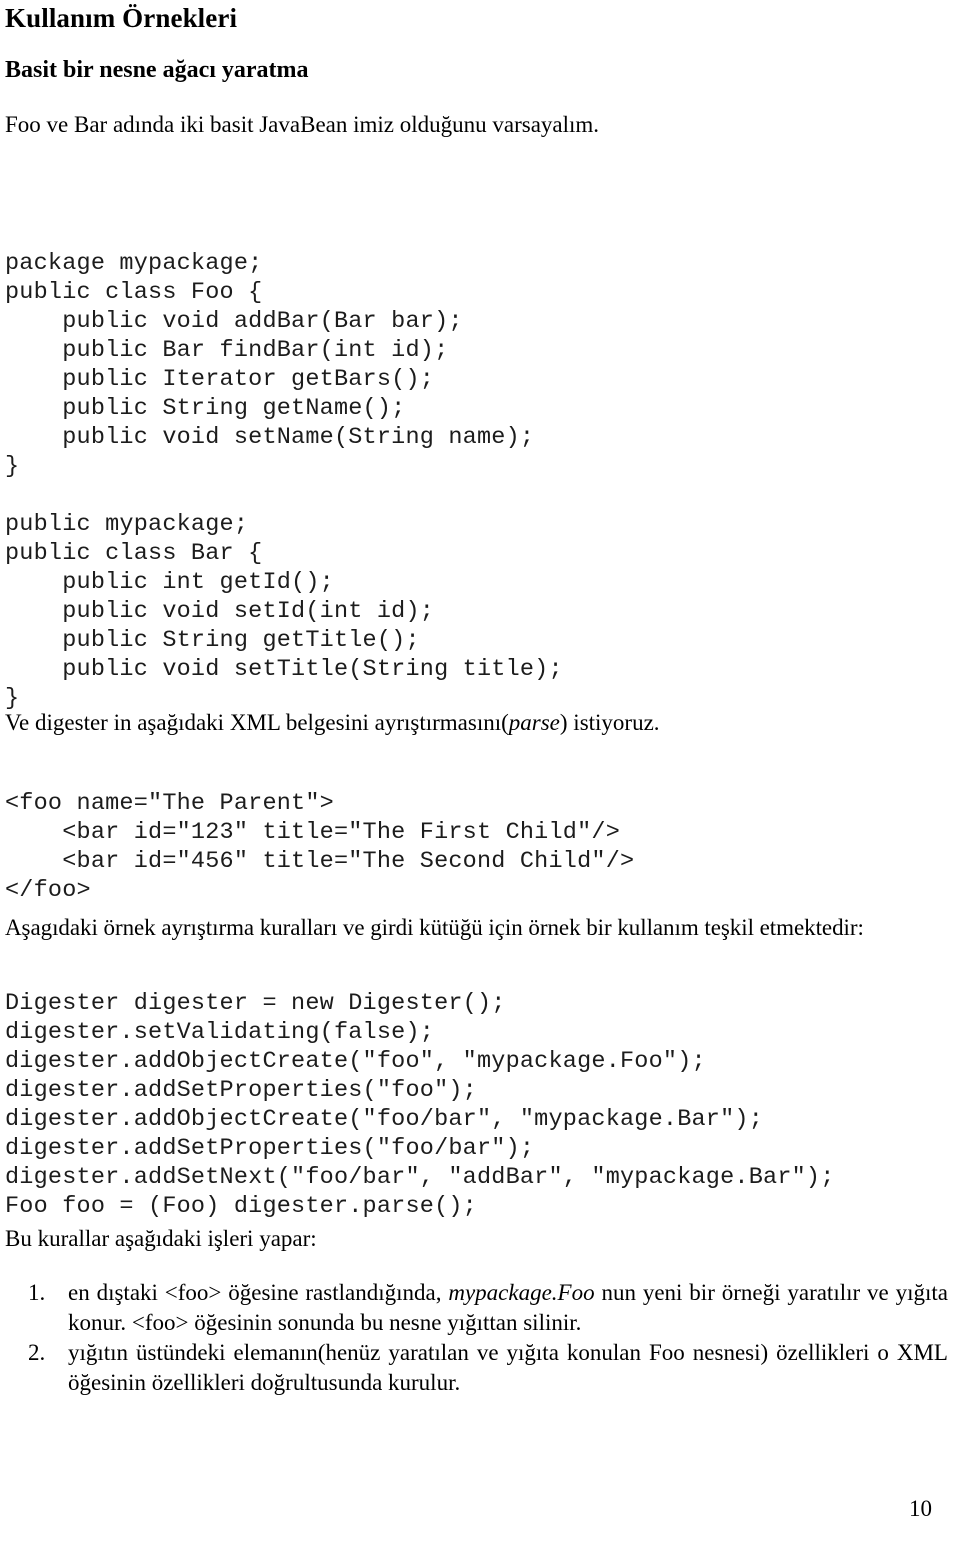 Image resolution: width=960 pixels, height=1541 pixels. I want to click on list-item-text-before: en dıştaki <foo> öğesine rastlandığında,, so click(258, 1292).